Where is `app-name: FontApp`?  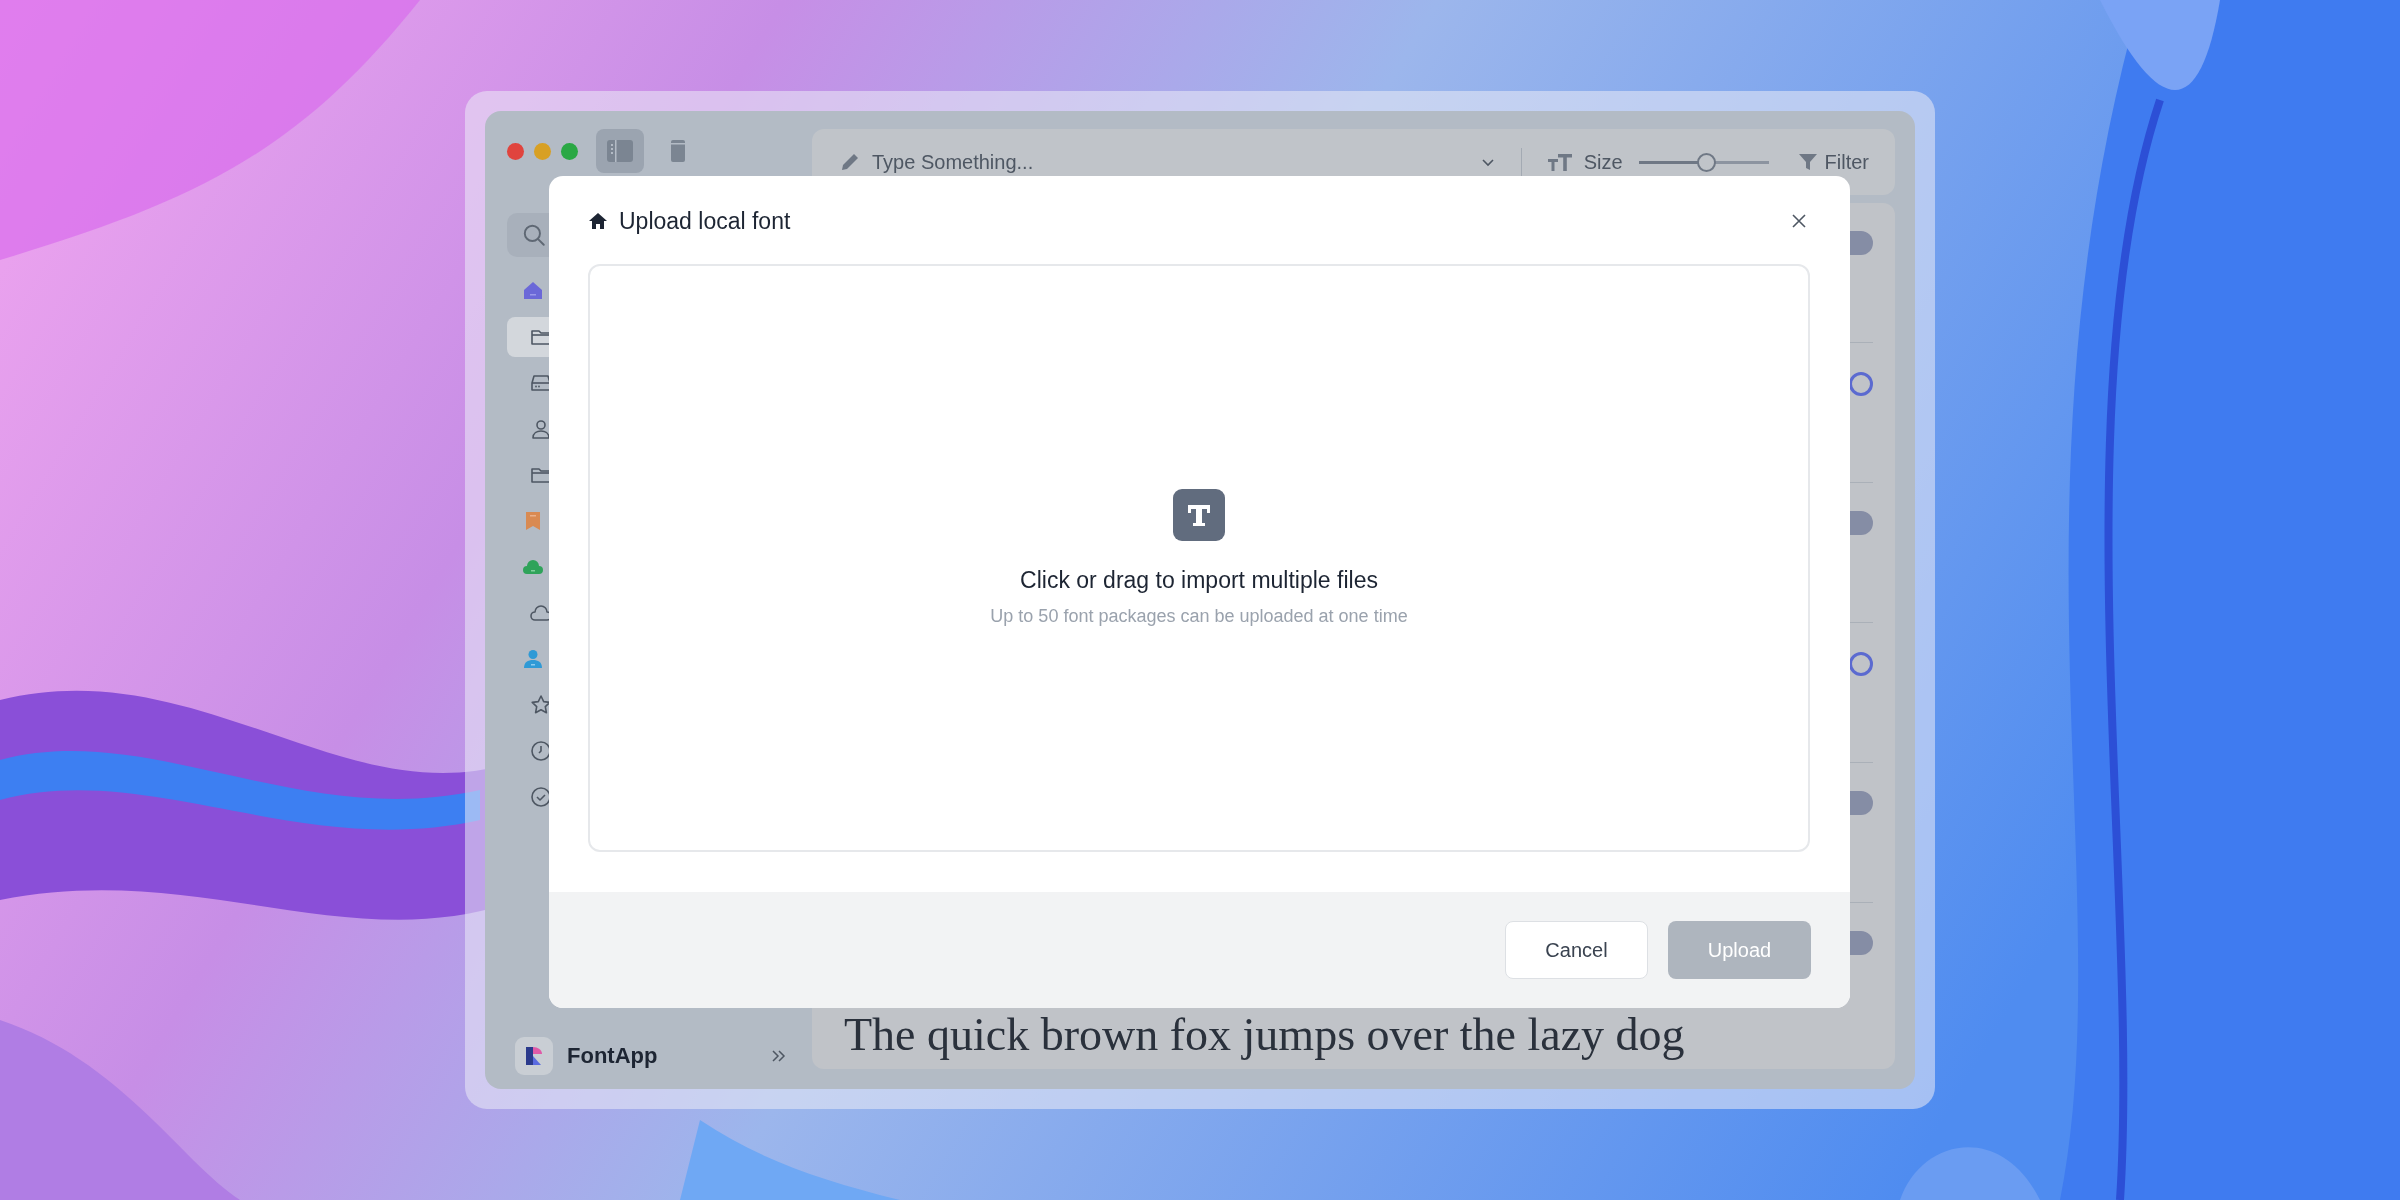
app-name: FontApp is located at coordinates (612, 1056).